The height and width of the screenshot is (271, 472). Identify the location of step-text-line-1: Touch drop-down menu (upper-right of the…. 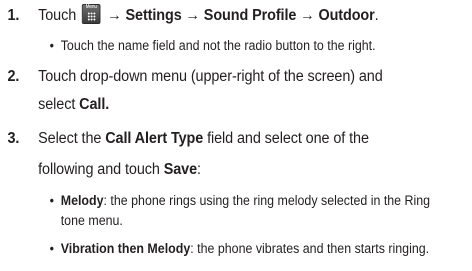
(210, 76).